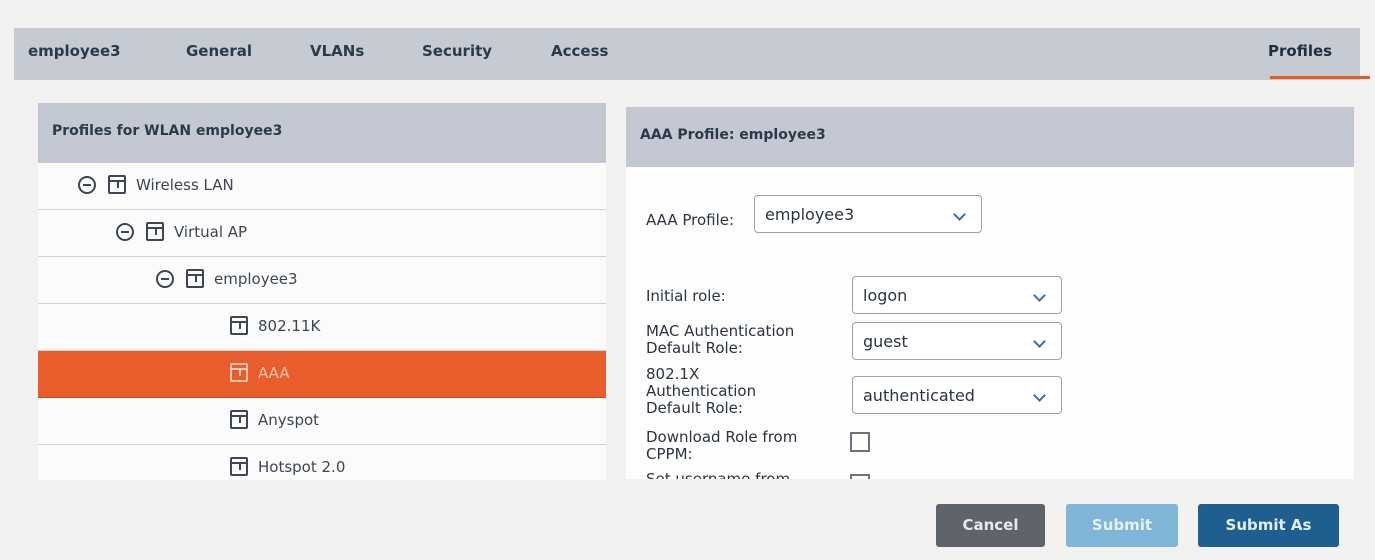  What do you see at coordinates (579, 51) in the screenshot?
I see `tab-access: Access` at bounding box center [579, 51].